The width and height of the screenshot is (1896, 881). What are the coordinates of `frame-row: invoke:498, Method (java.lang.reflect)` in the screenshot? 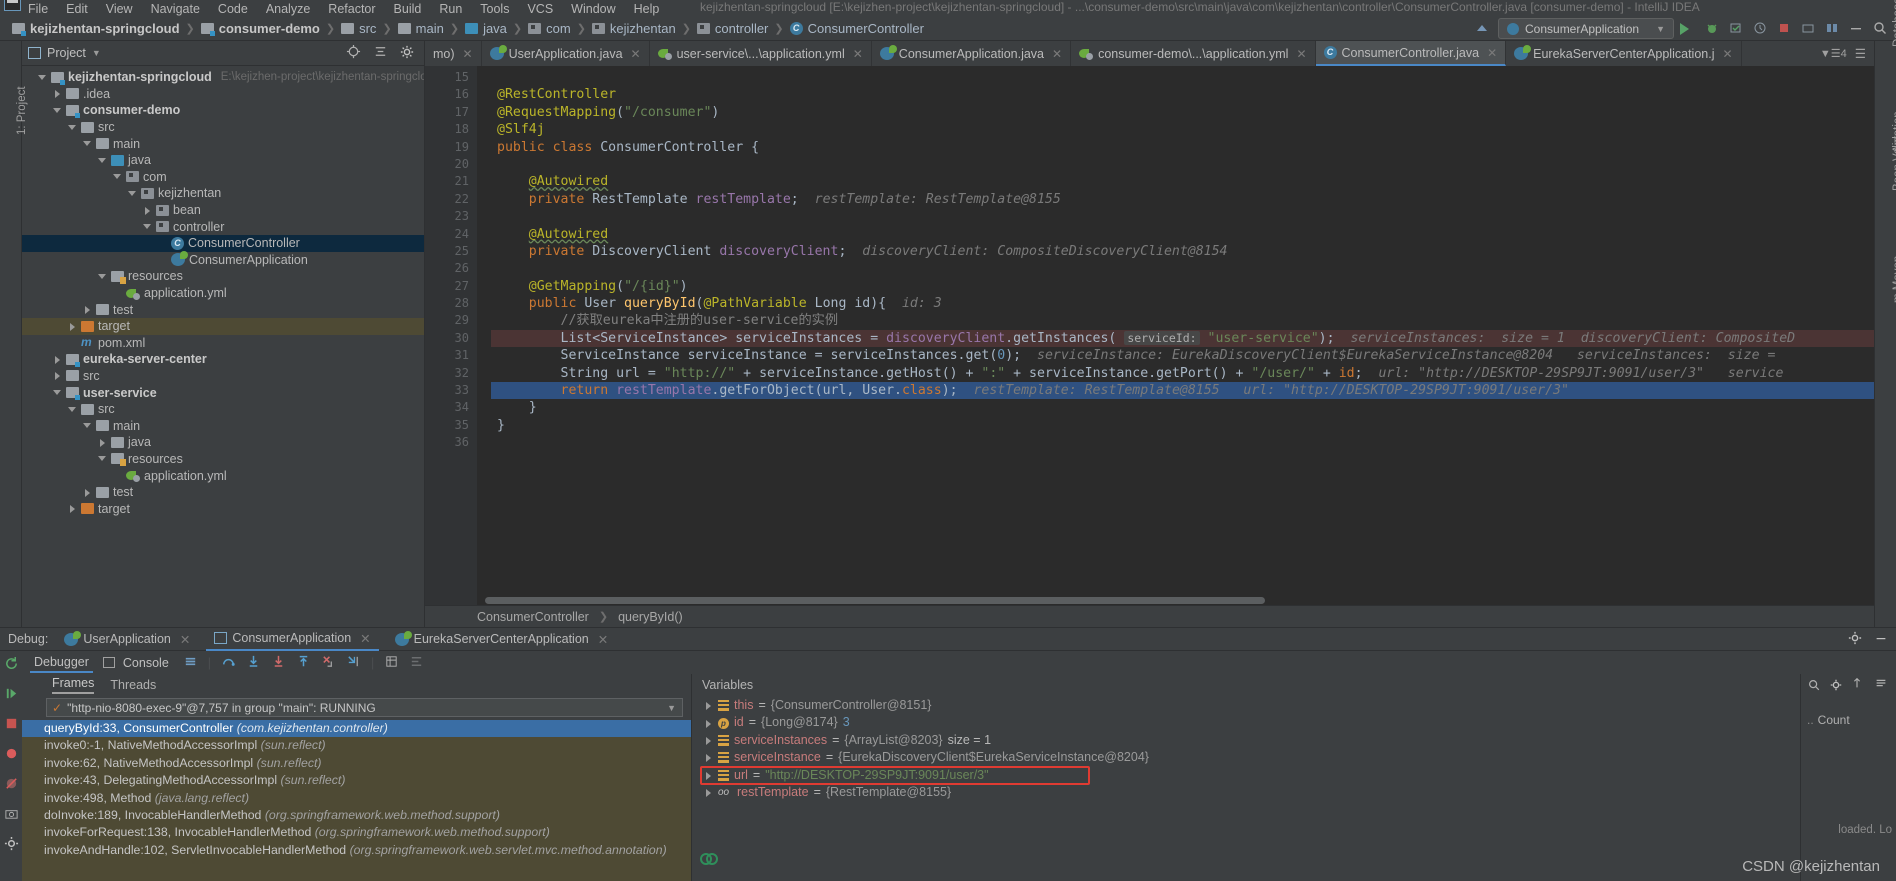 It's located at (356, 798).